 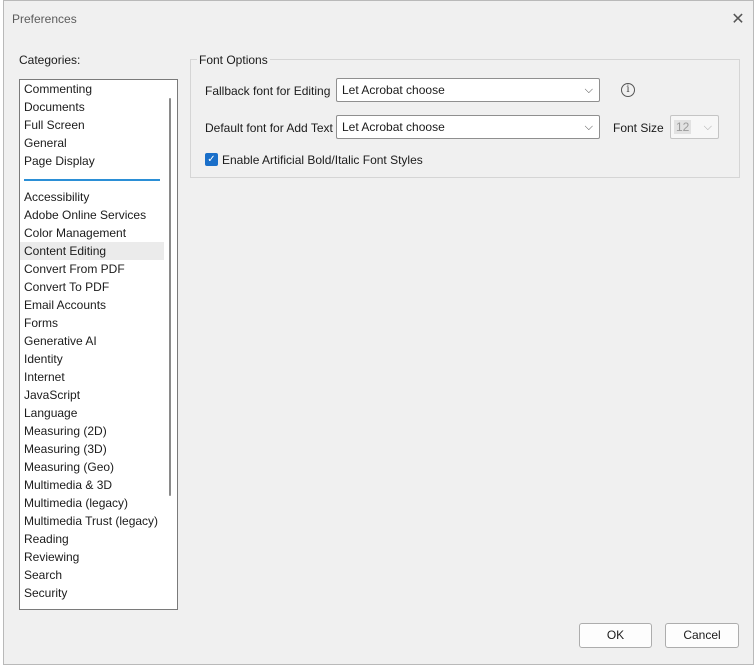 I want to click on category-item: Accessibility, so click(x=92, y=197).